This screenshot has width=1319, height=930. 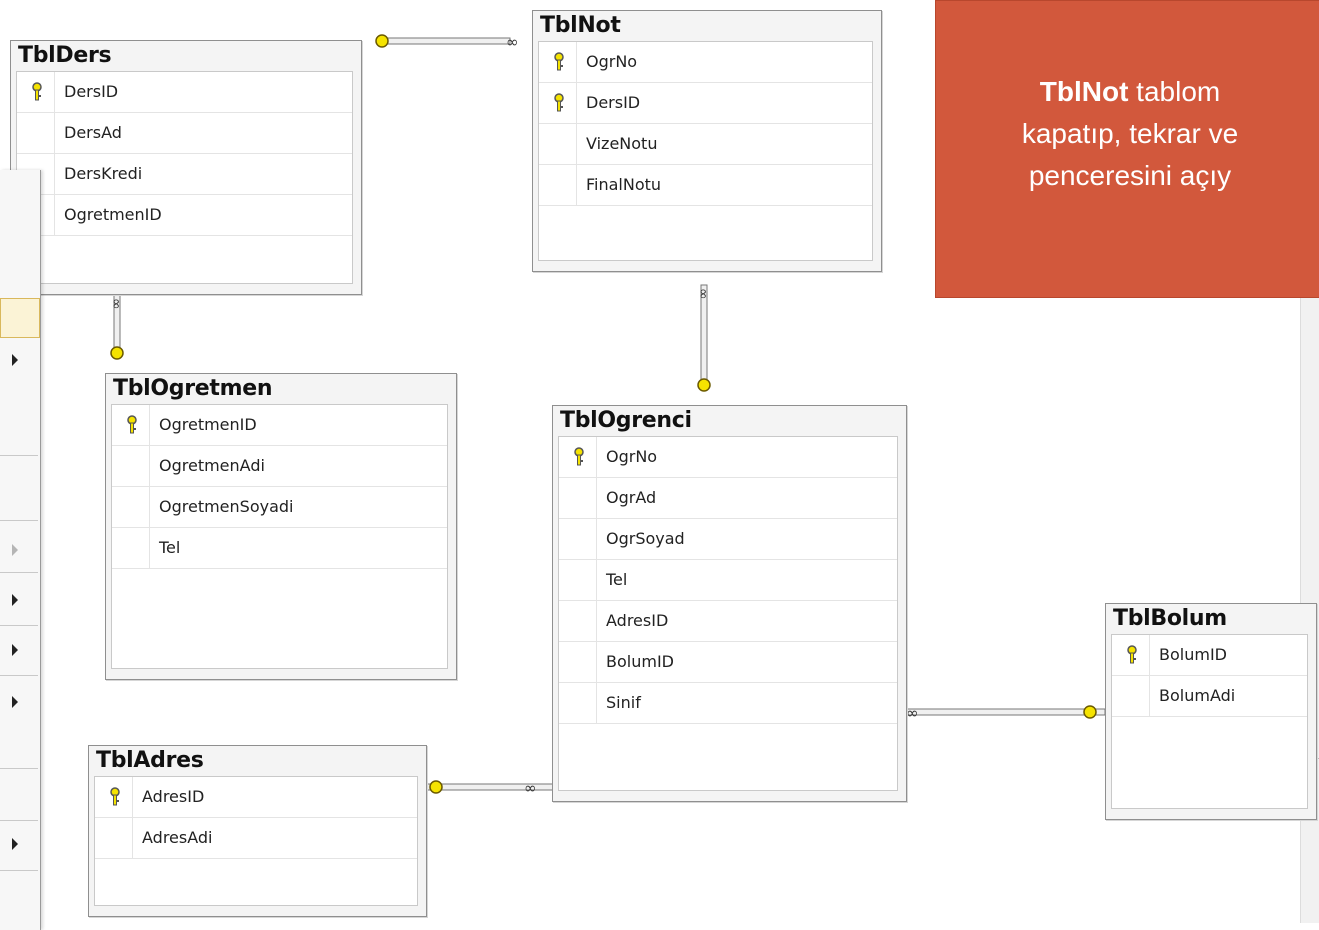 I want to click on column-row: Sinif, so click(x=728, y=703).